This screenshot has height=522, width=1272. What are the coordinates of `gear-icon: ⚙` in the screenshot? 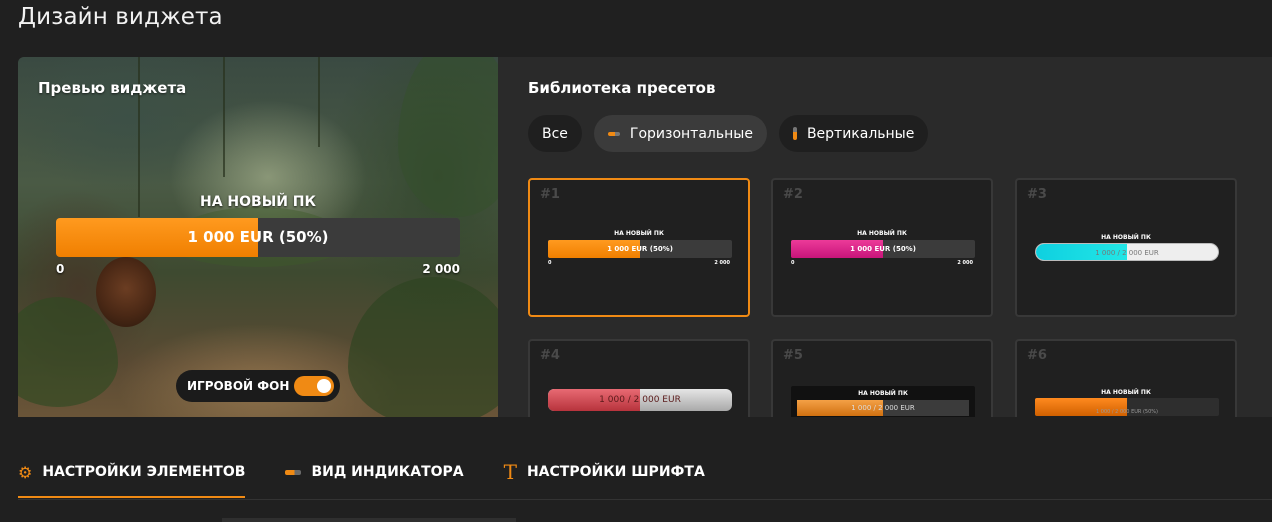 It's located at (25, 472).